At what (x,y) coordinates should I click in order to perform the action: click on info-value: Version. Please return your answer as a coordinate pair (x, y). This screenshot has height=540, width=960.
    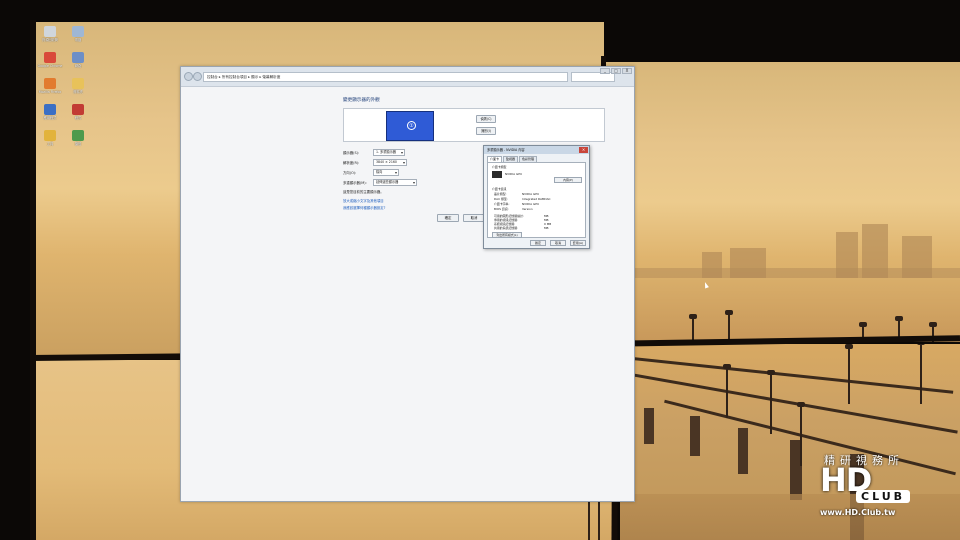
    Looking at the image, I should click on (527, 209).